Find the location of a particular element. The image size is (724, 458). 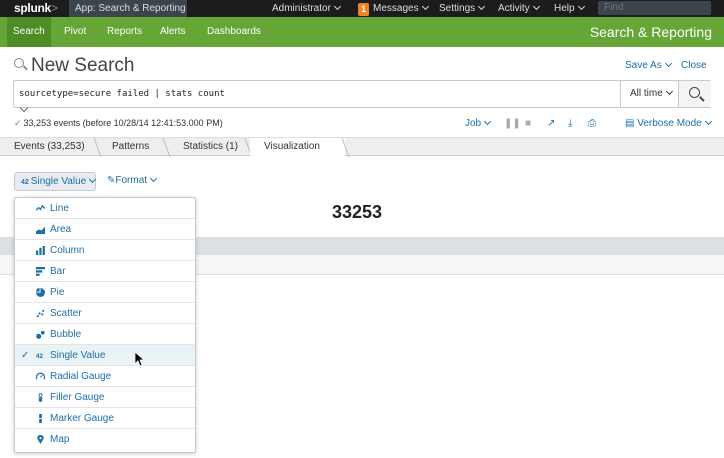

save-as-button: Save As is located at coordinates (648, 65).